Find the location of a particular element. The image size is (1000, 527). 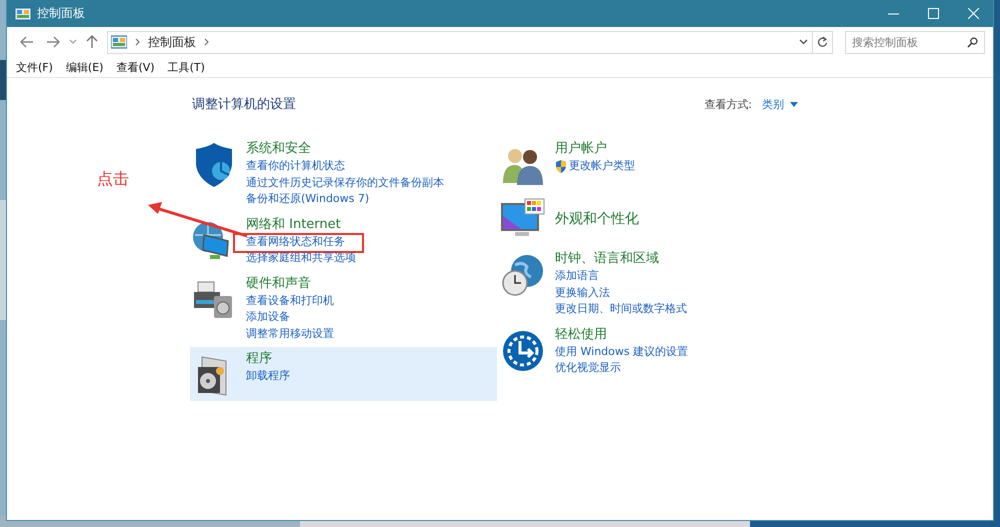

refresh-icon is located at coordinates (822, 42).